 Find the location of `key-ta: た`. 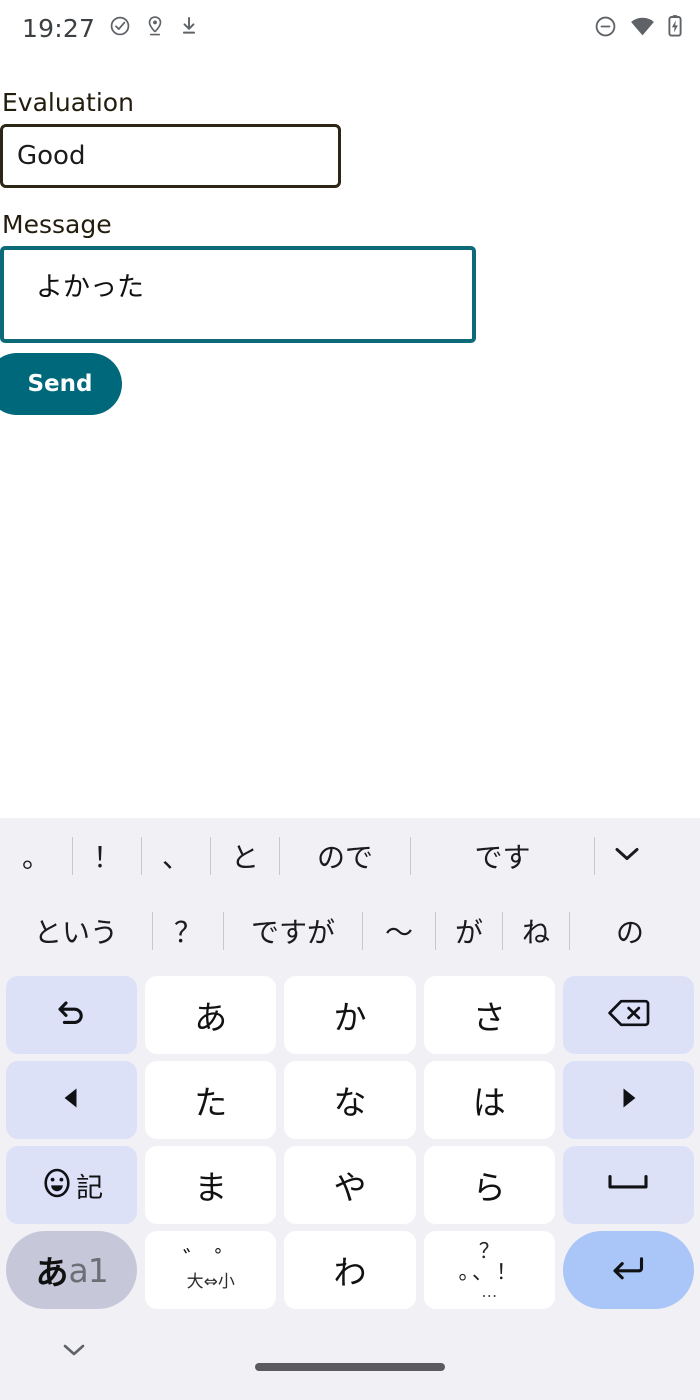

key-ta: た is located at coordinates (211, 1100).